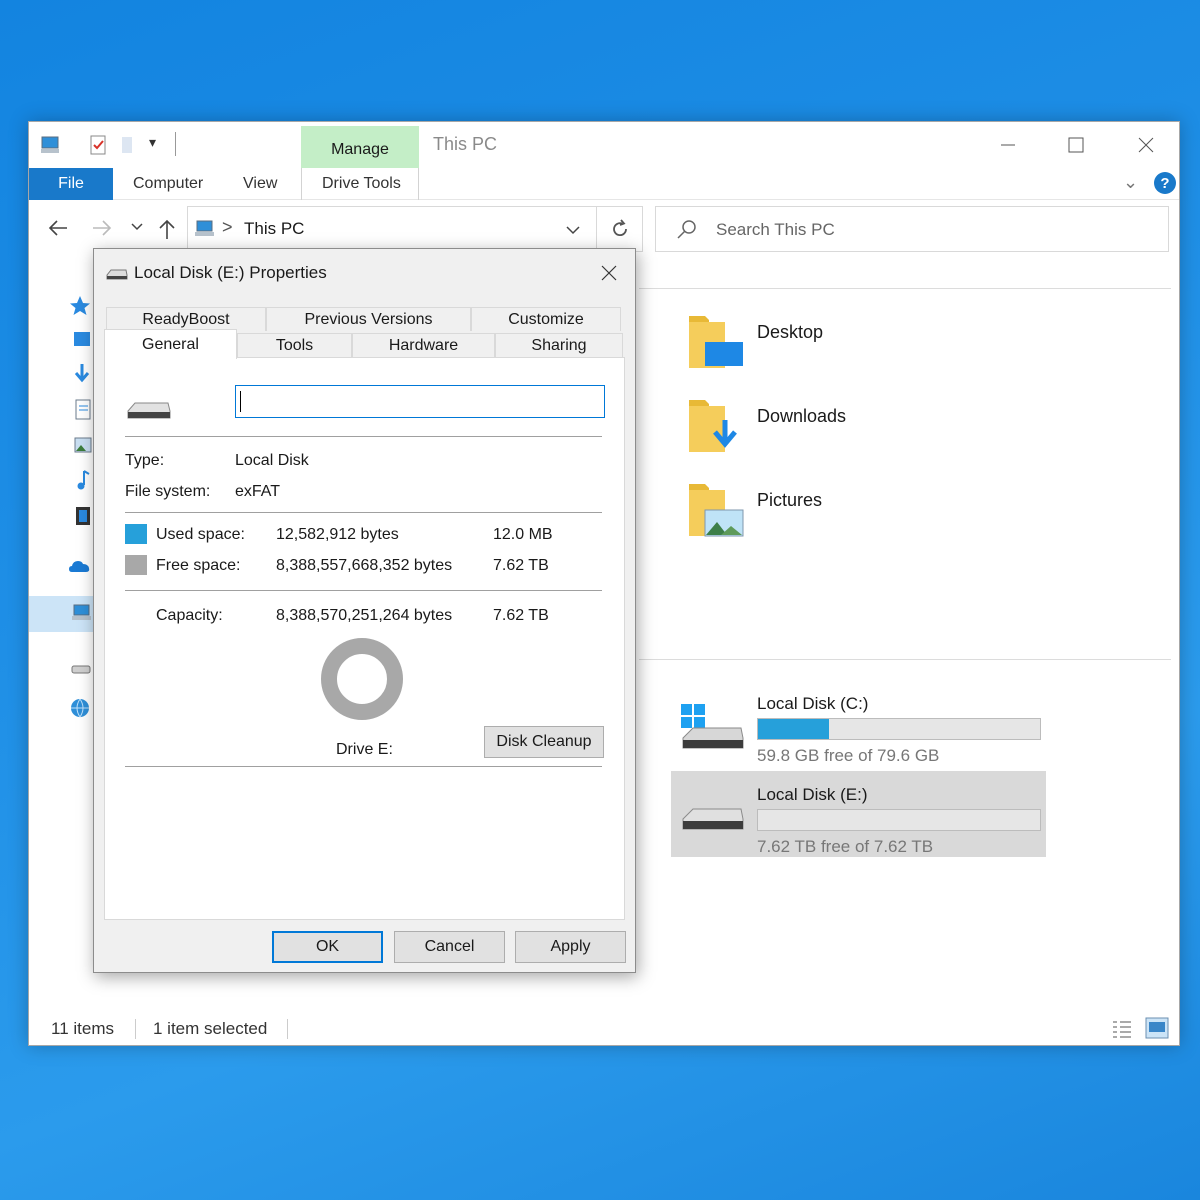 This screenshot has height=1200, width=1200. Describe the element at coordinates (80, 566) in the screenshot. I see `onedrive-cloud-icon` at that location.